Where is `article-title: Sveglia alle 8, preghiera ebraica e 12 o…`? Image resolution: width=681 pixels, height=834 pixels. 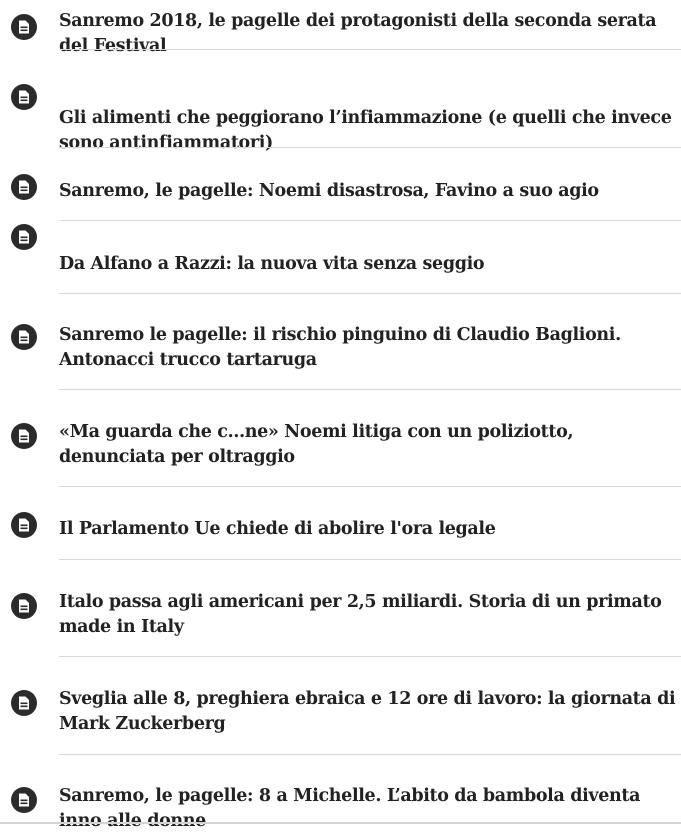
article-title: Sveglia alle 8, preghiera ebraica e 12 o… is located at coordinates (369, 712).